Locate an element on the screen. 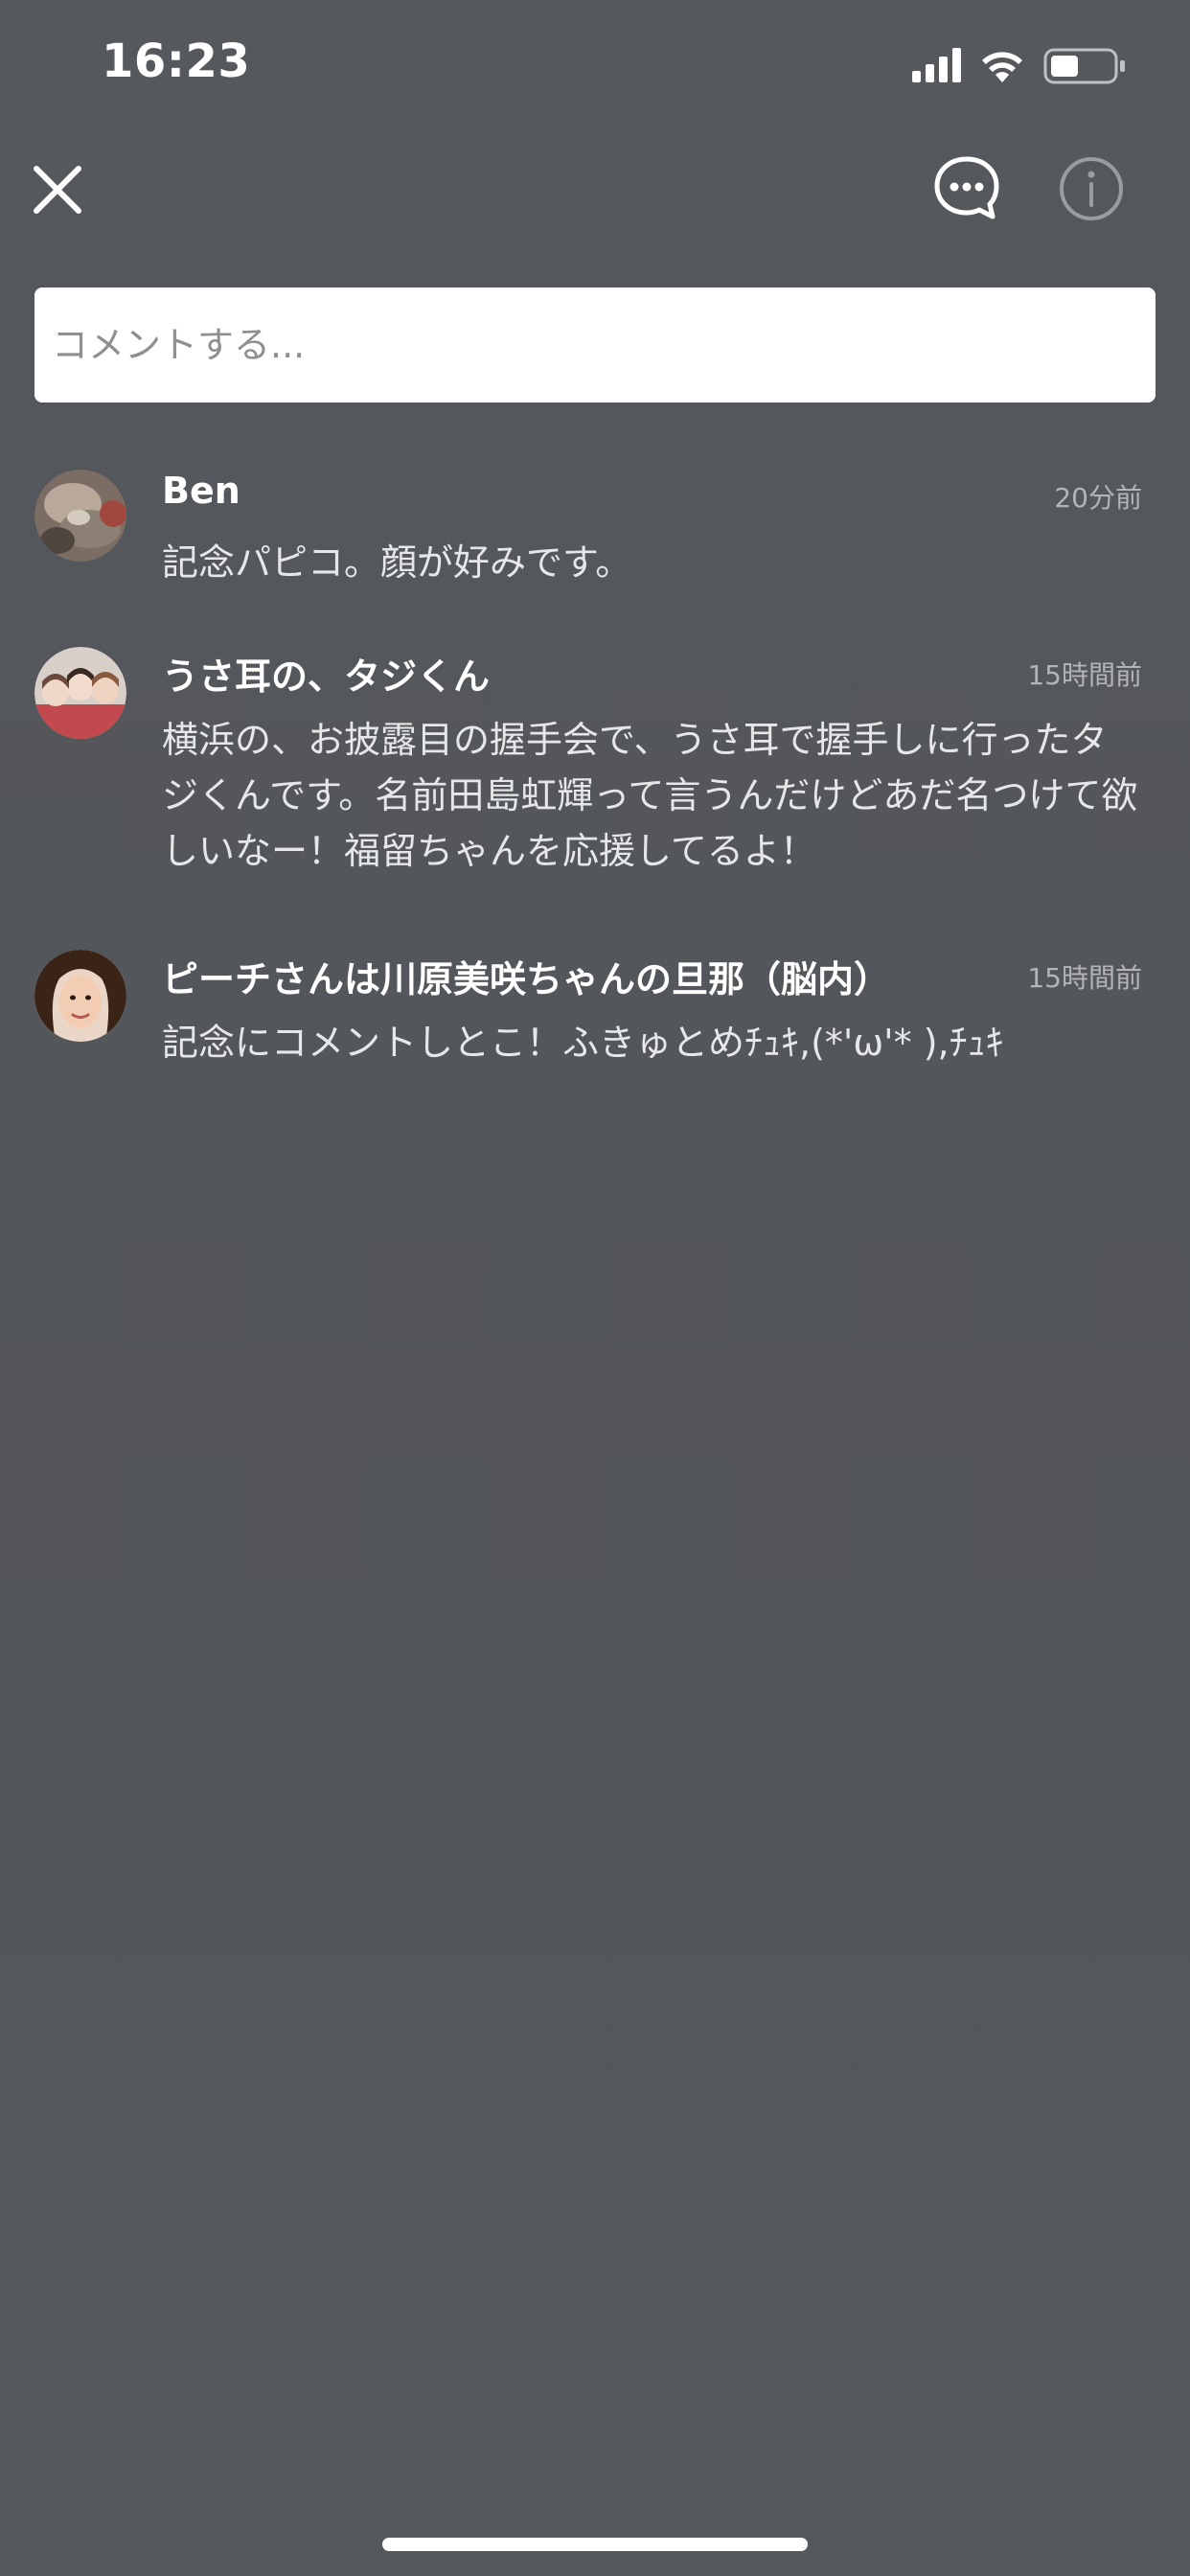  battery-icon is located at coordinates (1084, 66).